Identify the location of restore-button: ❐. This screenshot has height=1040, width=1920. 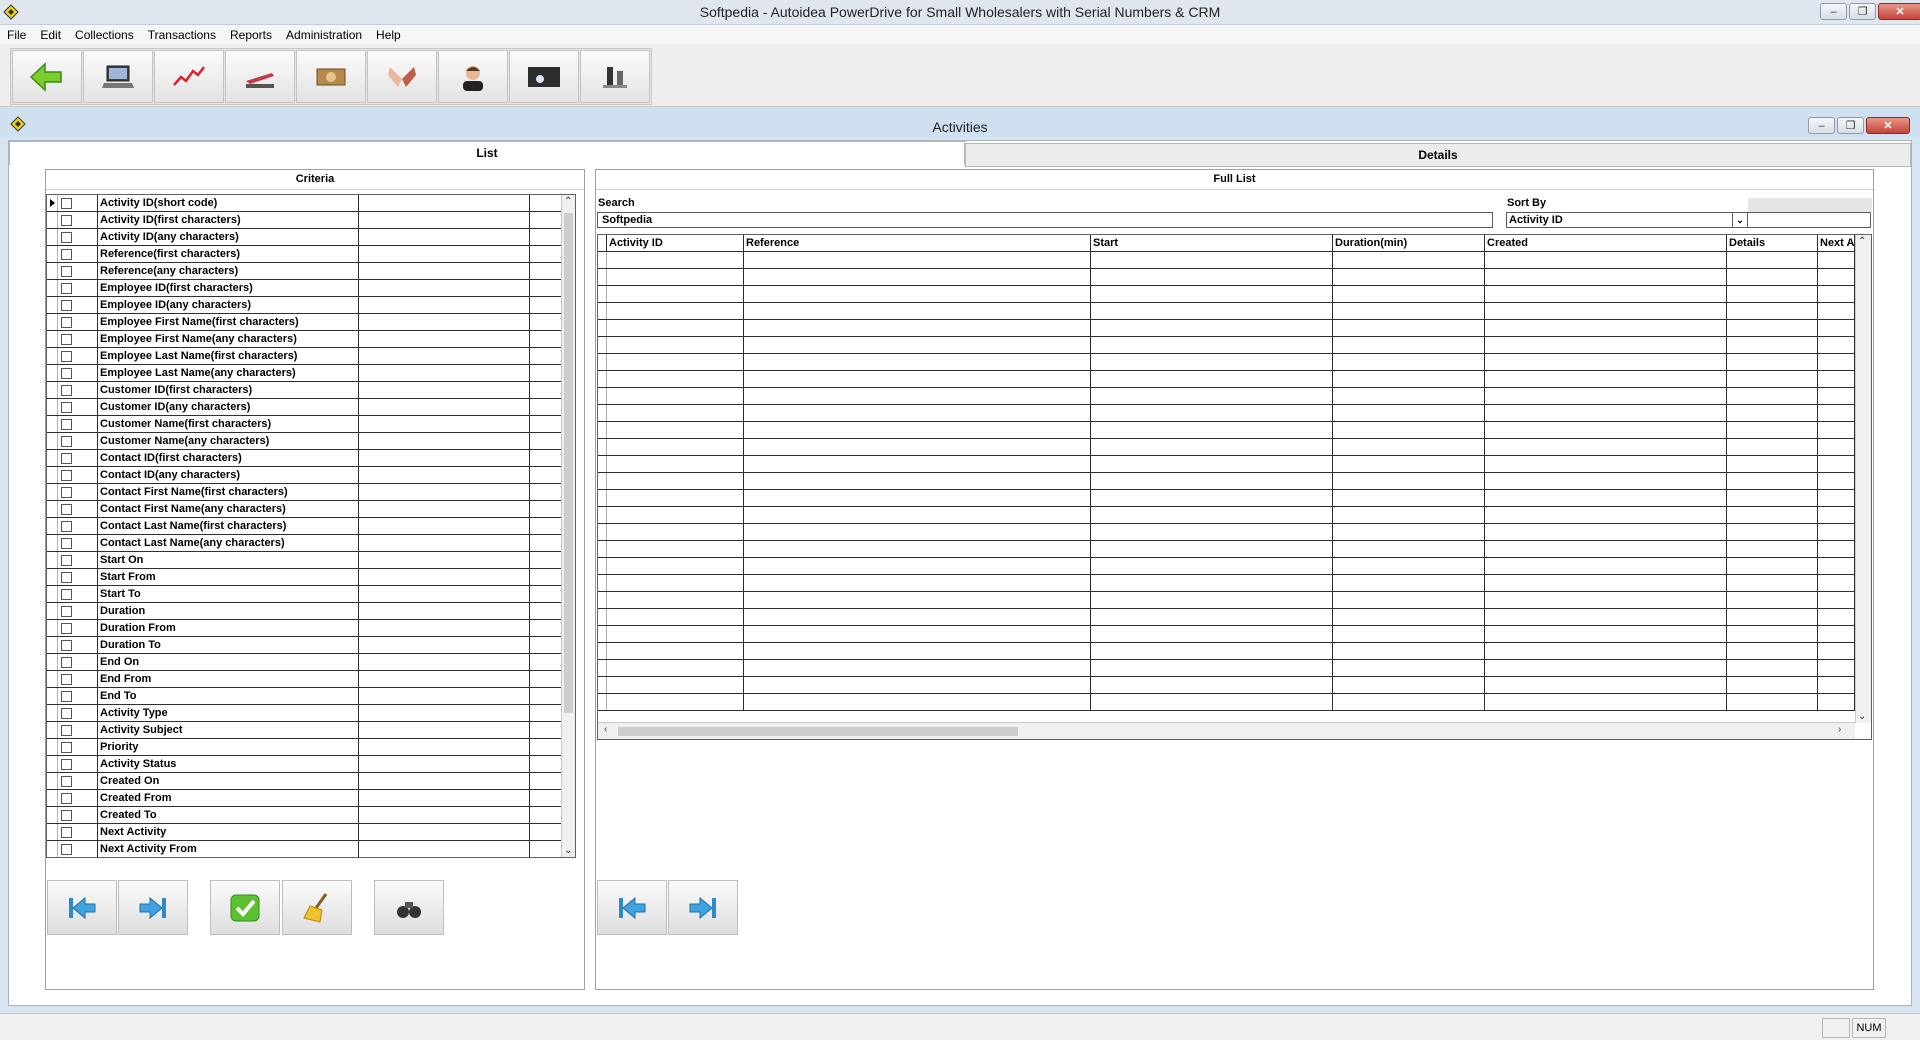
(1862, 11).